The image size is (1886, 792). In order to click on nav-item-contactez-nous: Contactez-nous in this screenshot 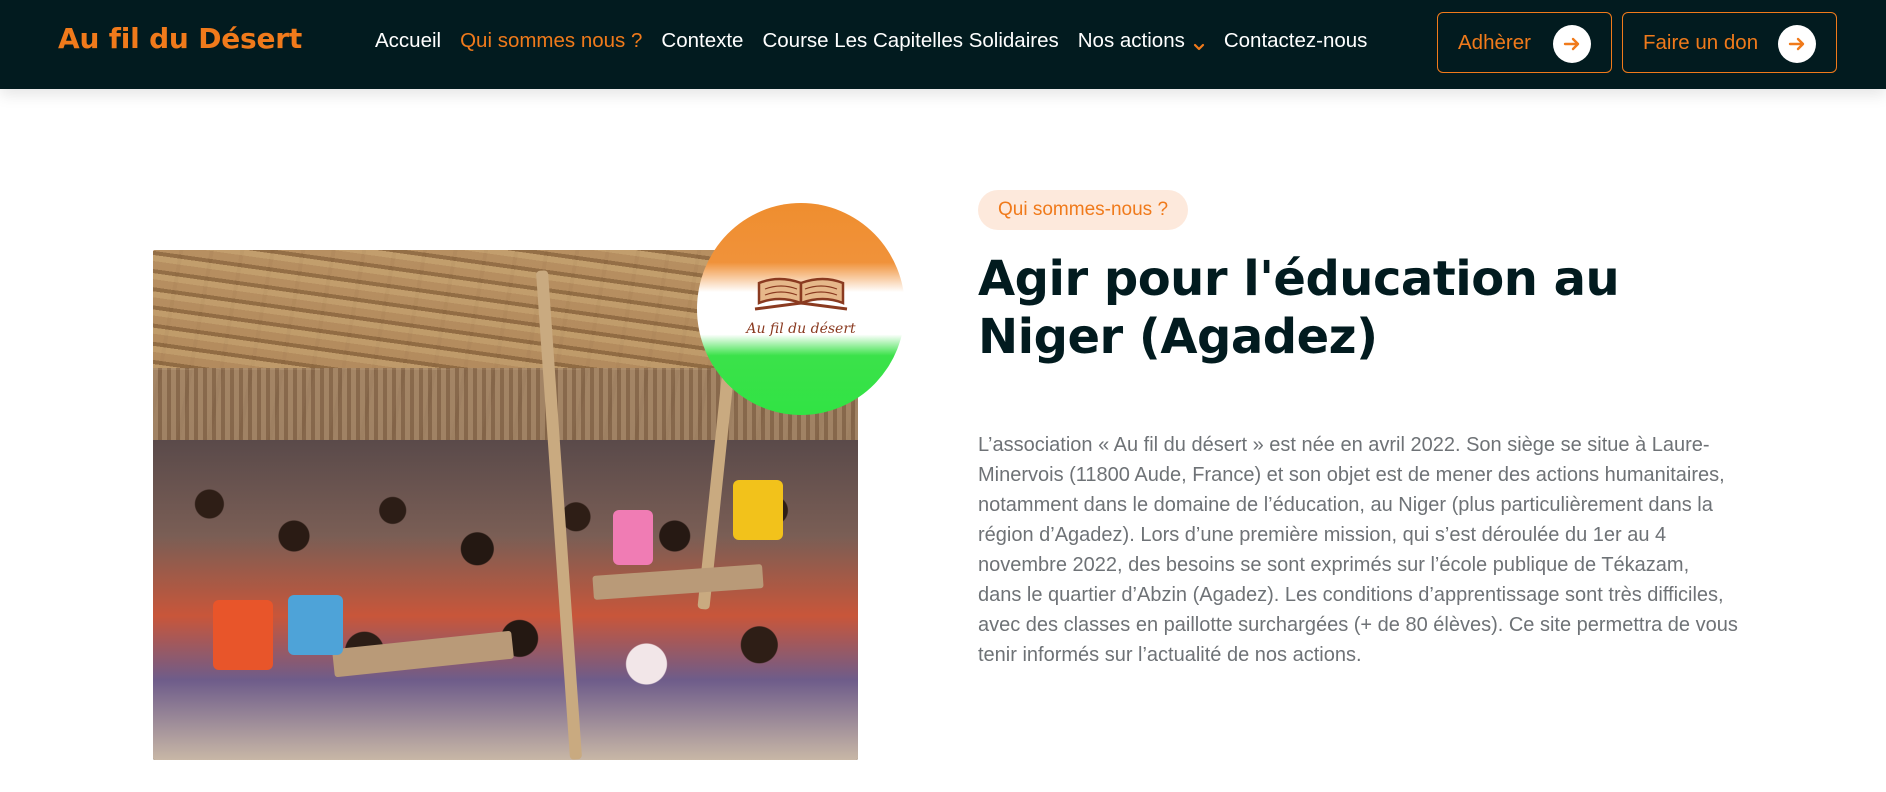, I will do `click(1296, 41)`.